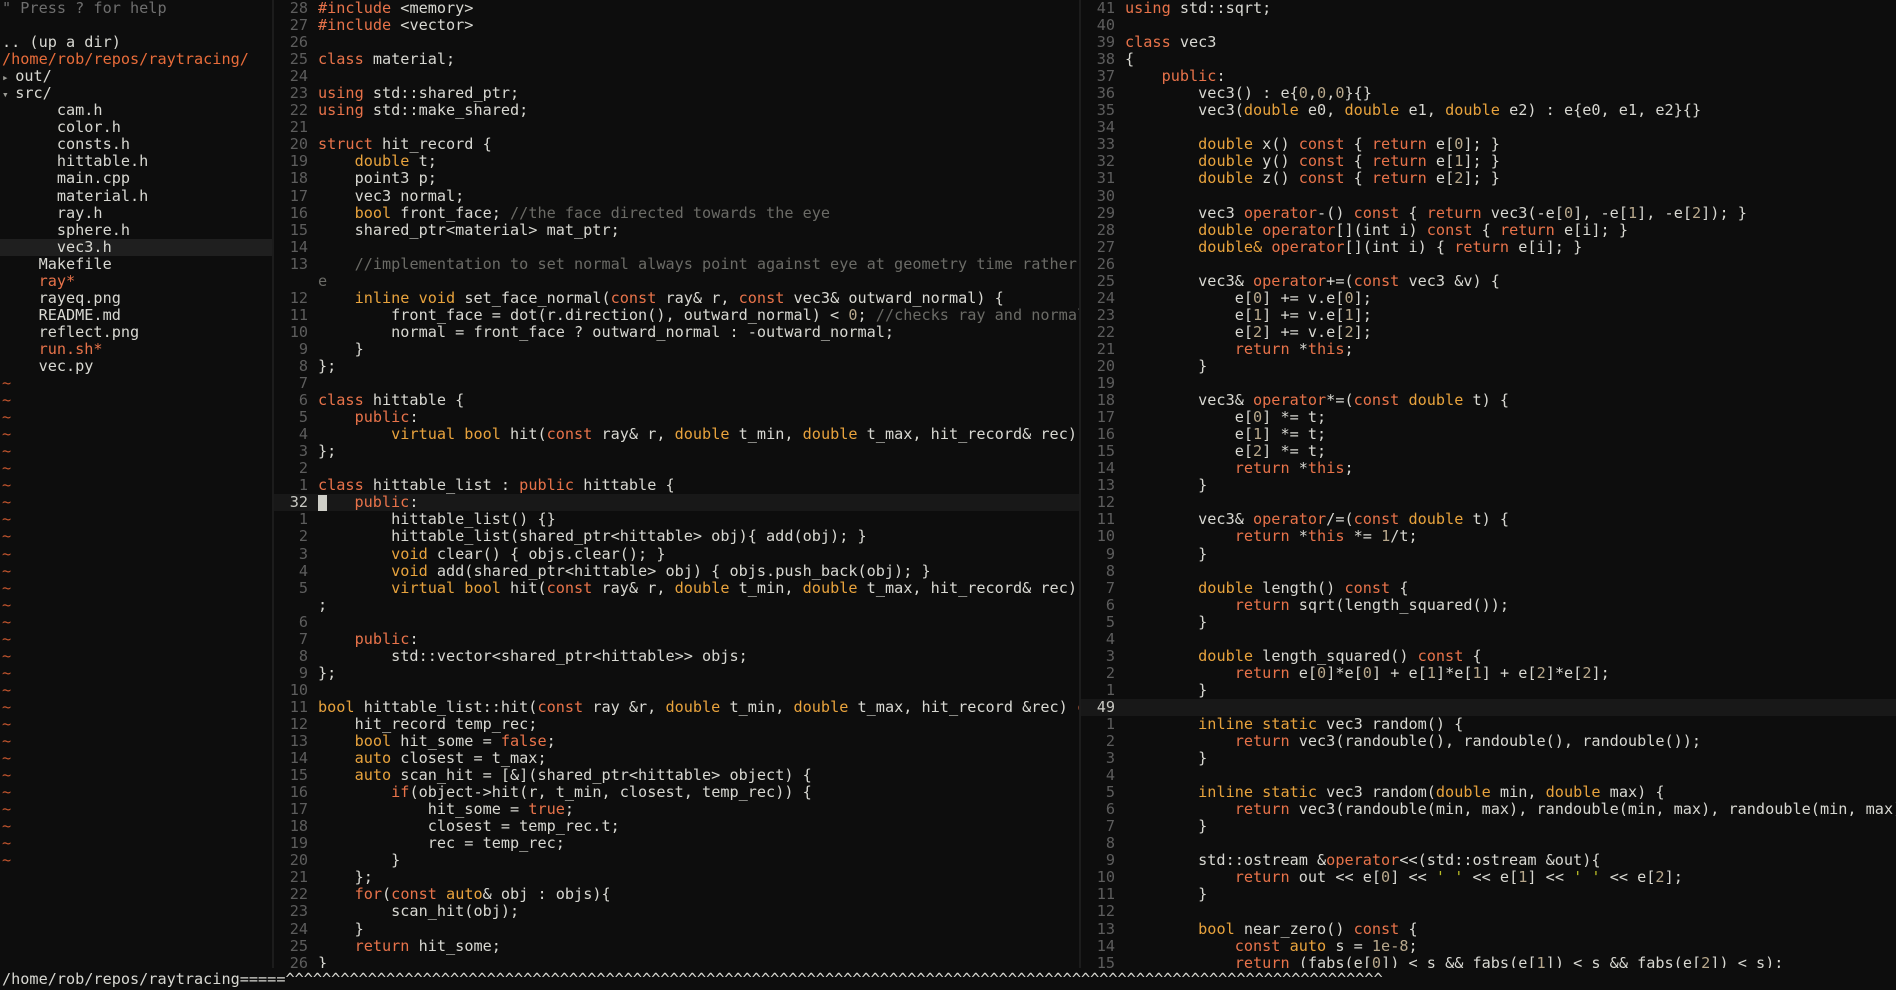 Image resolution: width=1896 pixels, height=990 pixels. What do you see at coordinates (676, 281) in the screenshot?
I see `code-line: e` at bounding box center [676, 281].